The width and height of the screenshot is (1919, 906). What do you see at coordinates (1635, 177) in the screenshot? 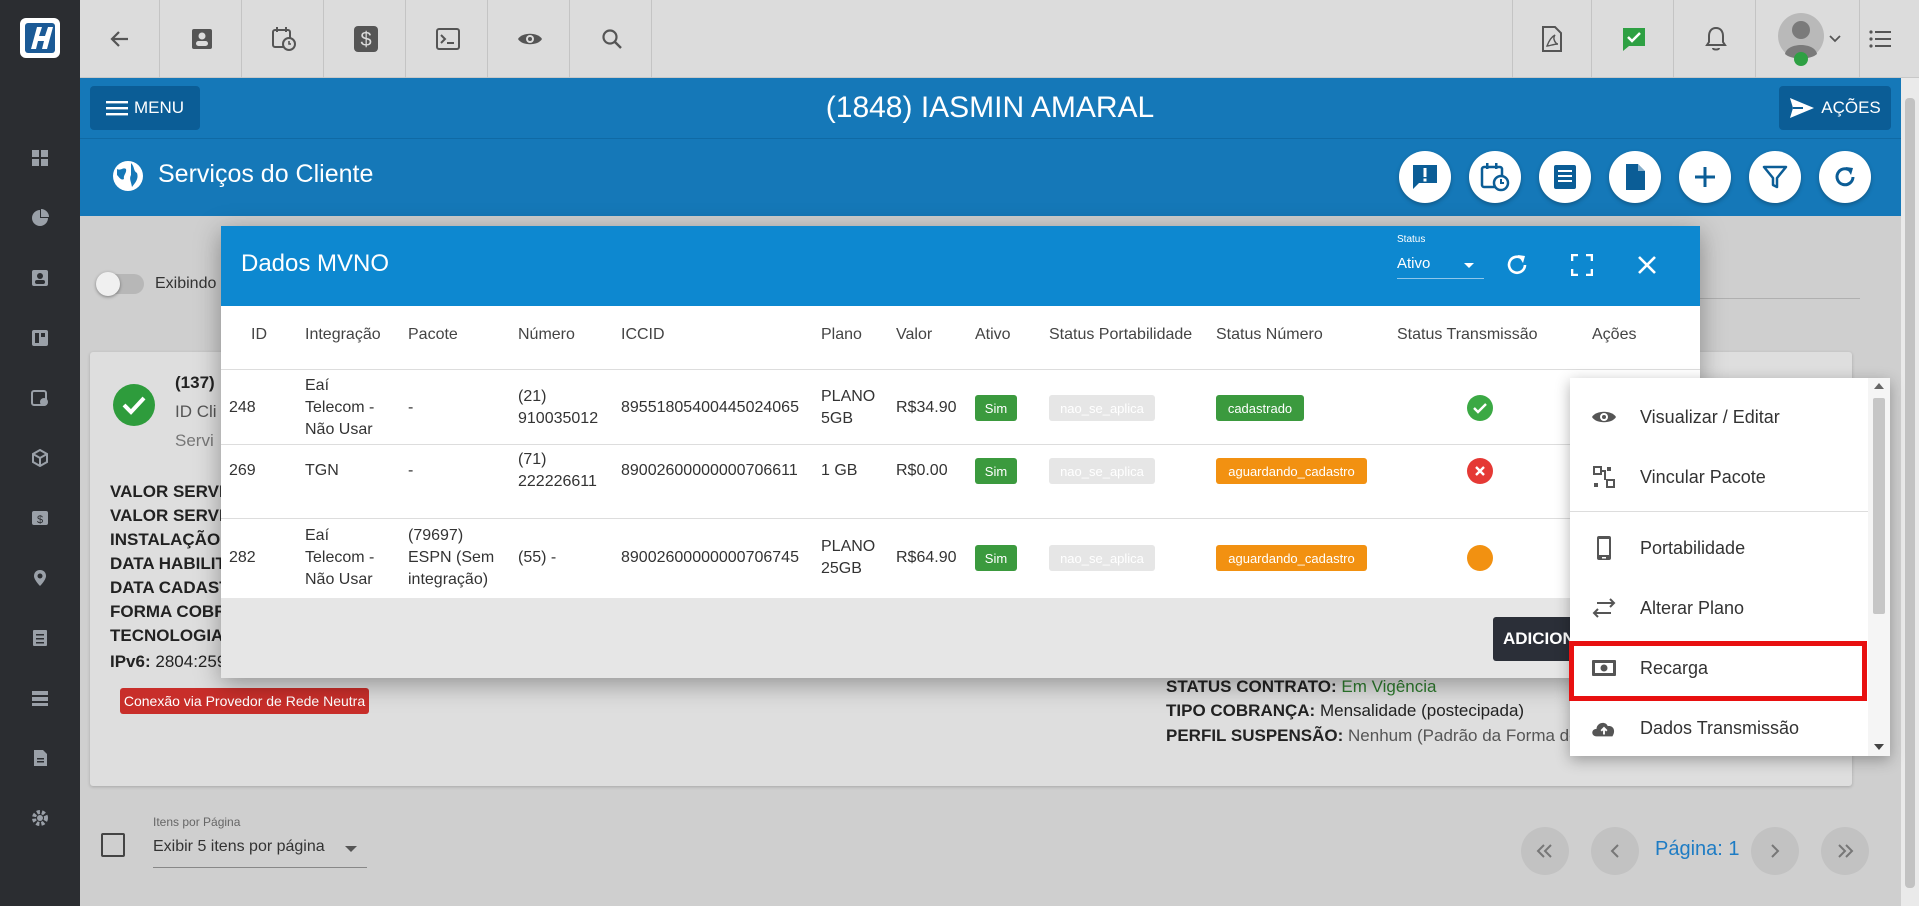
I see `file-button` at bounding box center [1635, 177].